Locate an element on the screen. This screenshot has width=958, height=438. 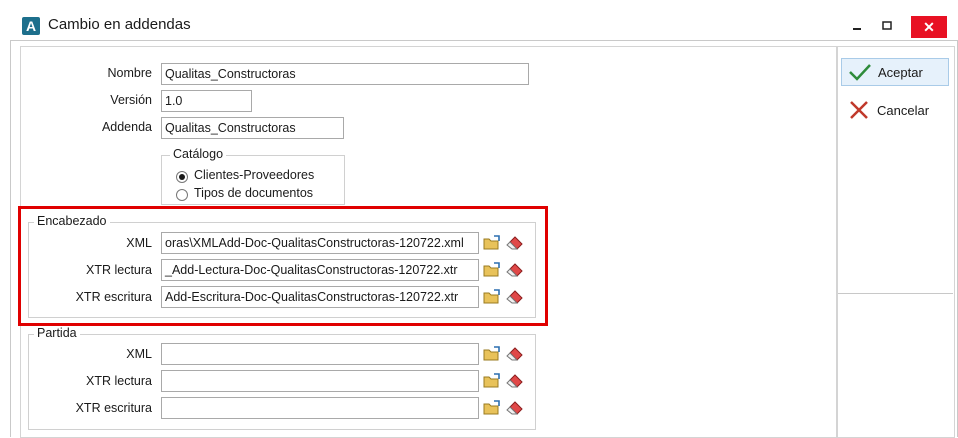
partida-xtr-escritura-label: XTR escritura is located at coordinates (113, 408).